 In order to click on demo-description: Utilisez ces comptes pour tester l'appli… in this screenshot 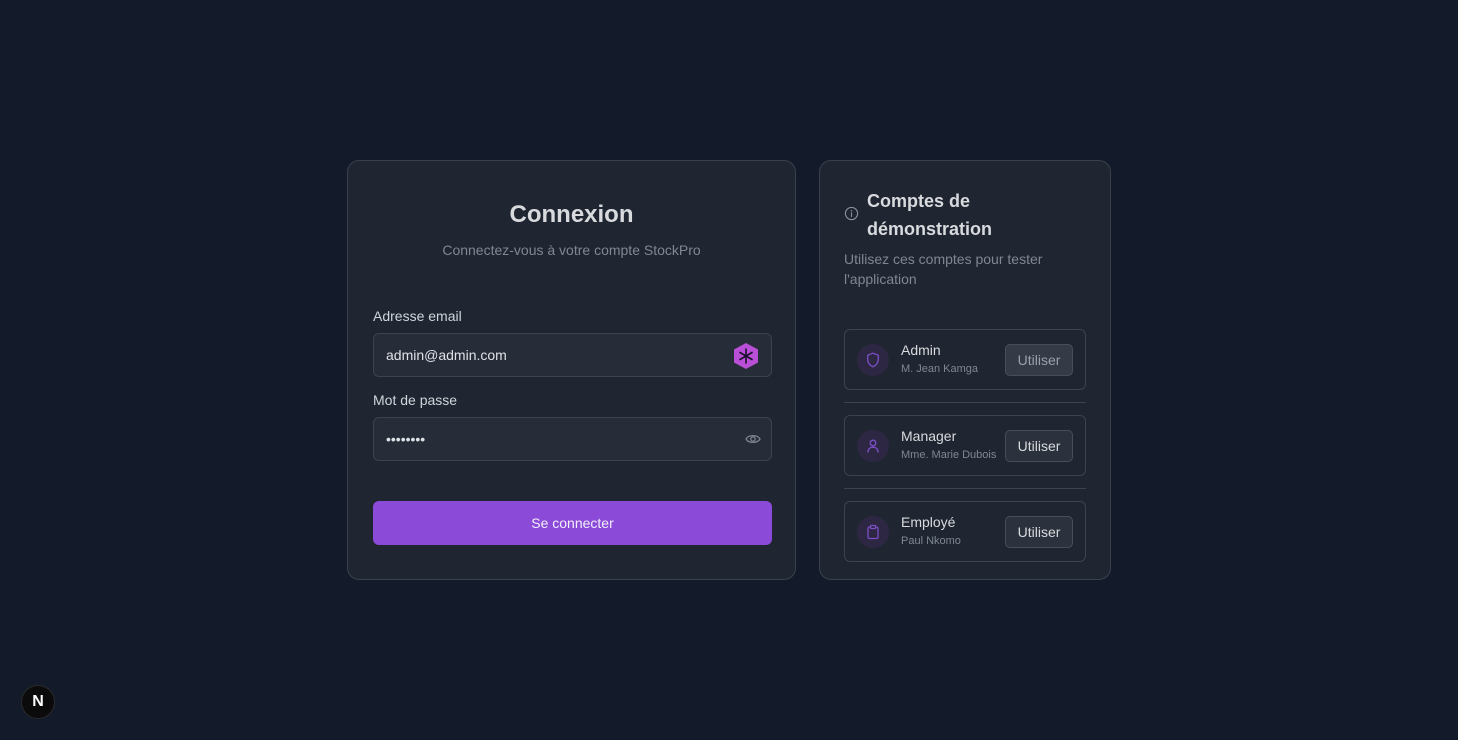, I will do `click(943, 269)`.